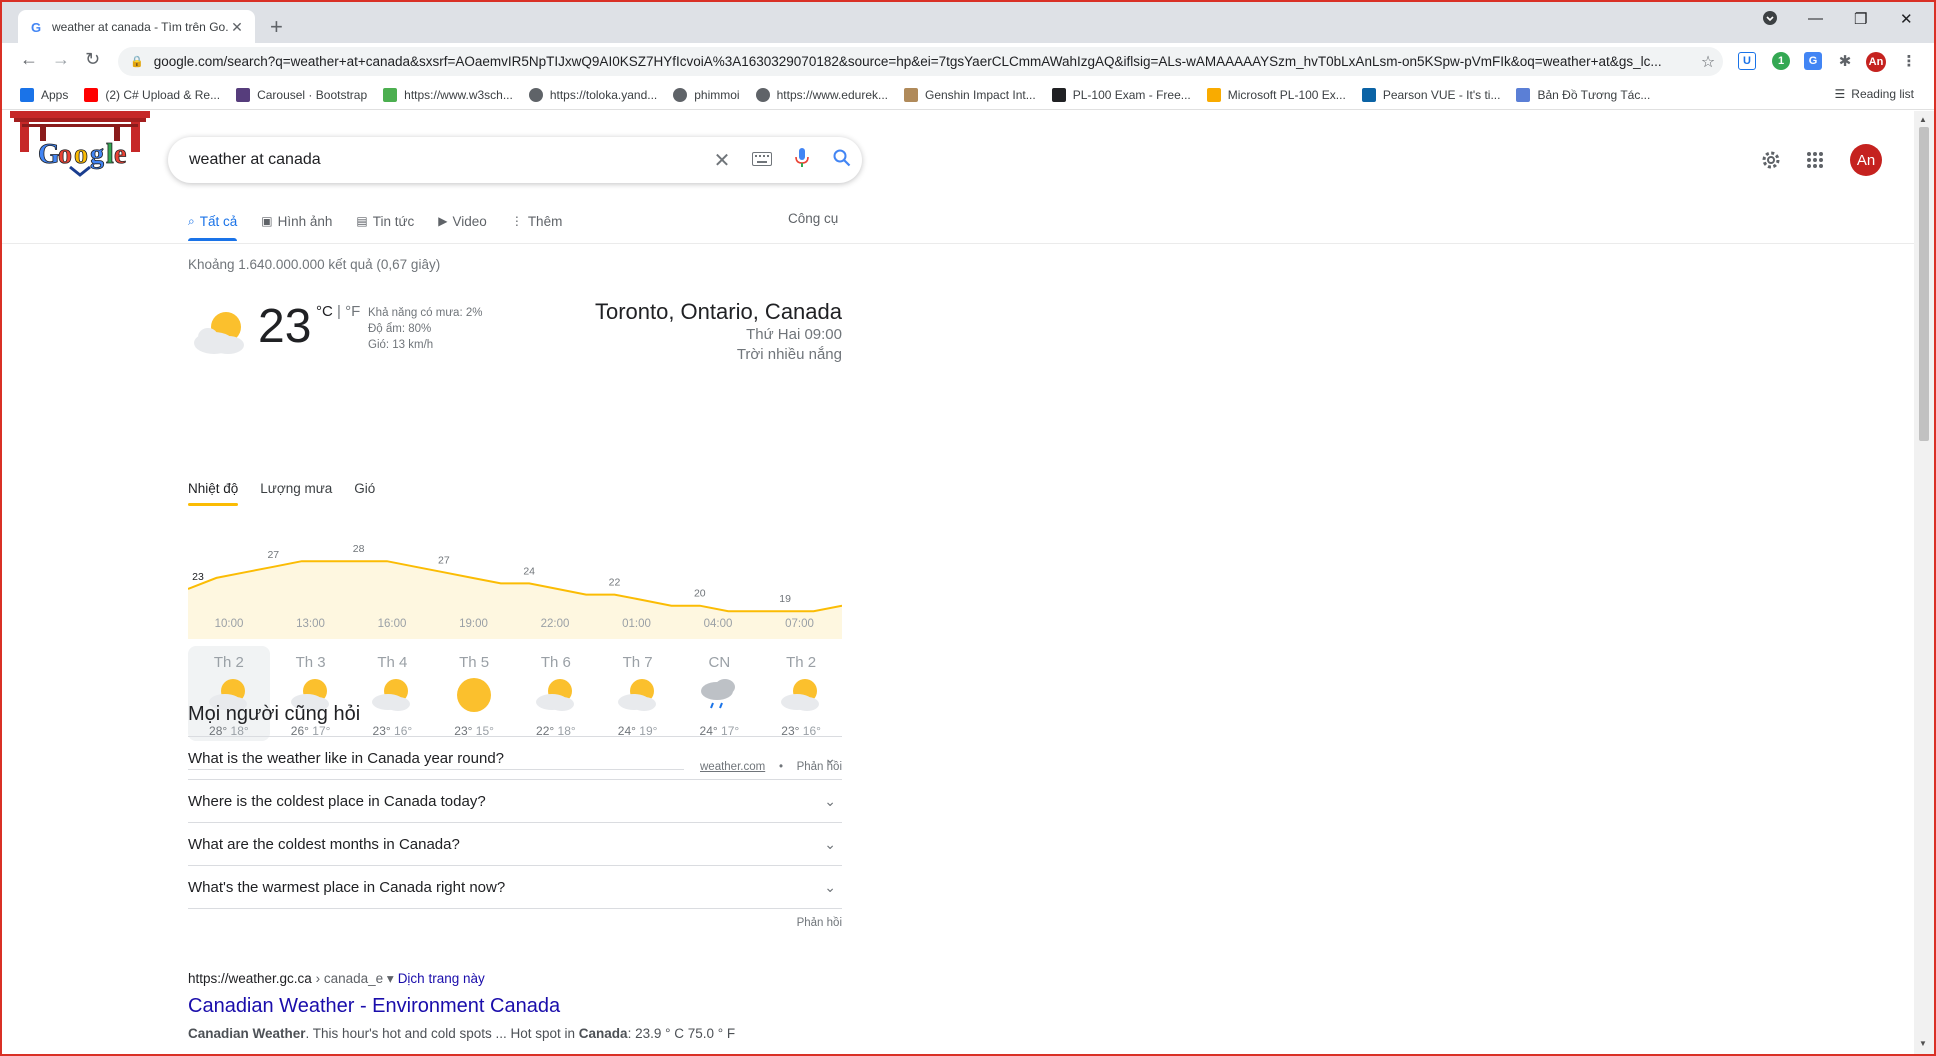  Describe the element at coordinates (392, 624) in the screenshot. I see `time-tick-label: 16:00` at that location.